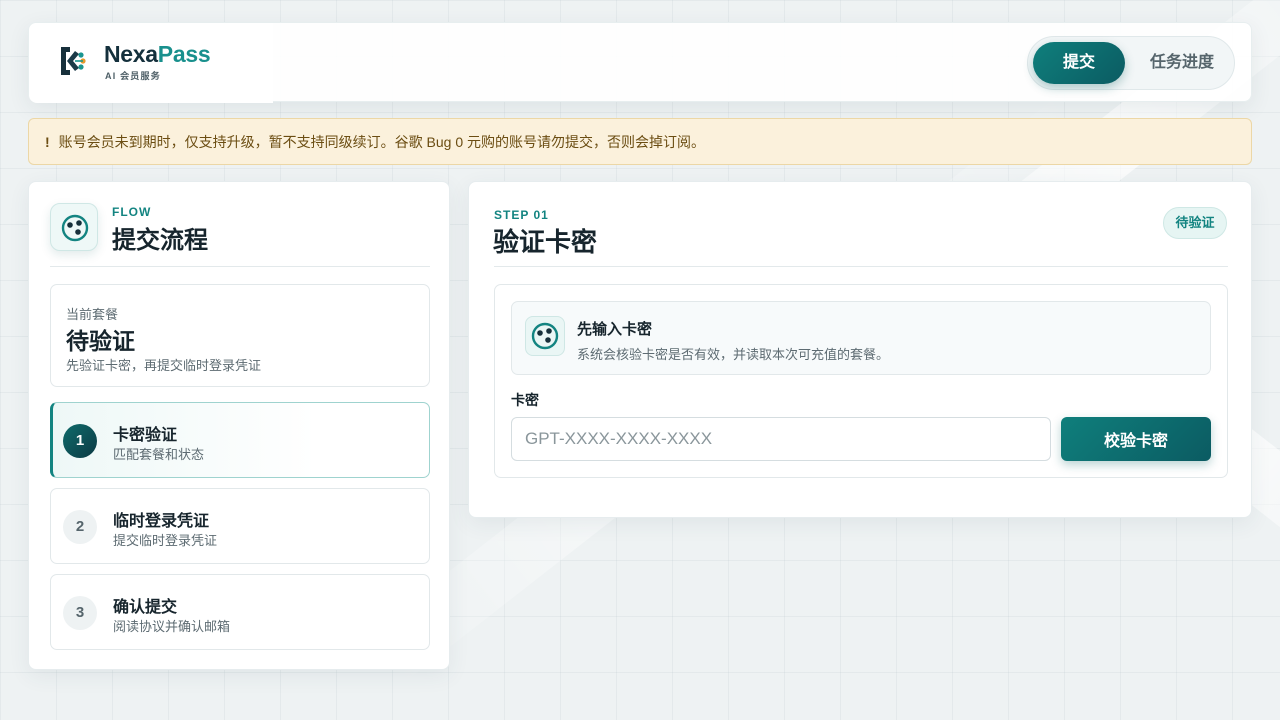 This screenshot has height=720, width=1280. I want to click on plan-label: 当前套餐, so click(92, 314).